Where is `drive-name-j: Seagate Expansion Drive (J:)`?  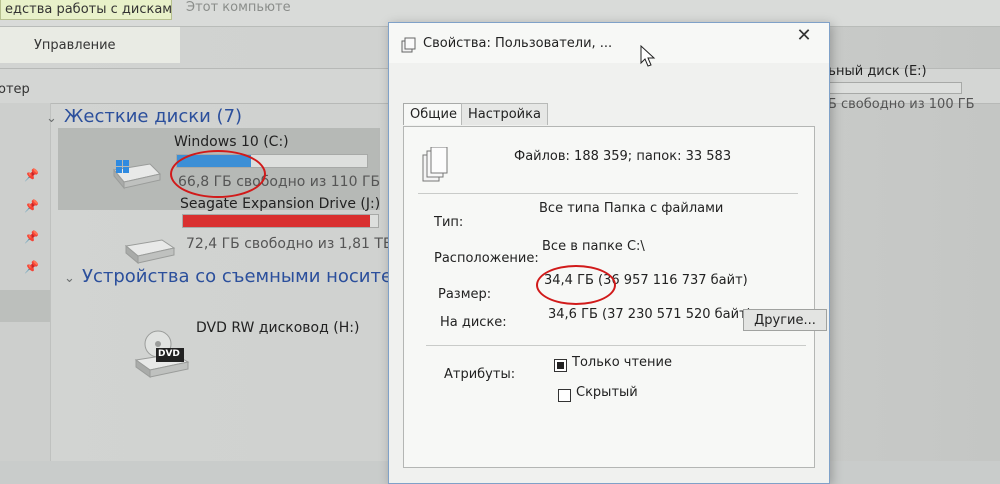
drive-name-j: Seagate Expansion Drive (J:) is located at coordinates (280, 204).